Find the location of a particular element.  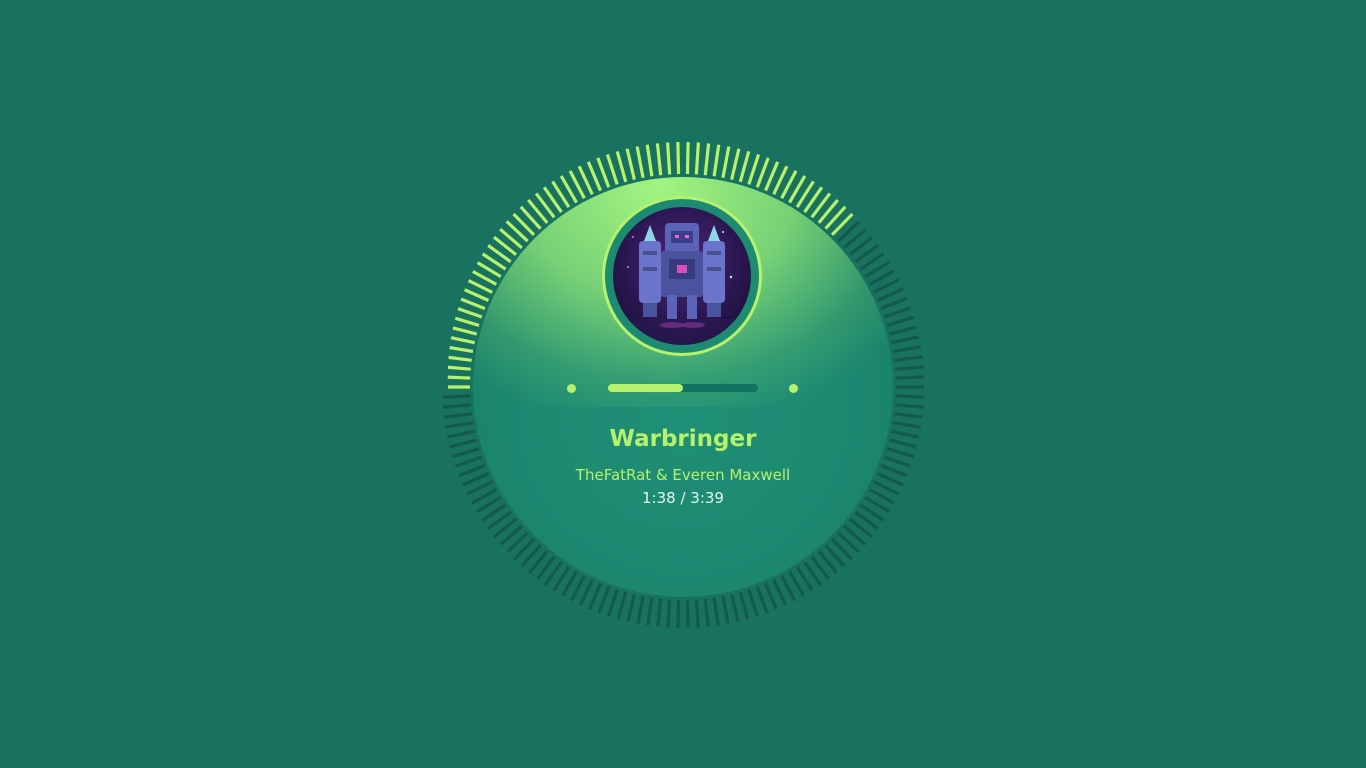

progress-bar-fill is located at coordinates (645, 388).